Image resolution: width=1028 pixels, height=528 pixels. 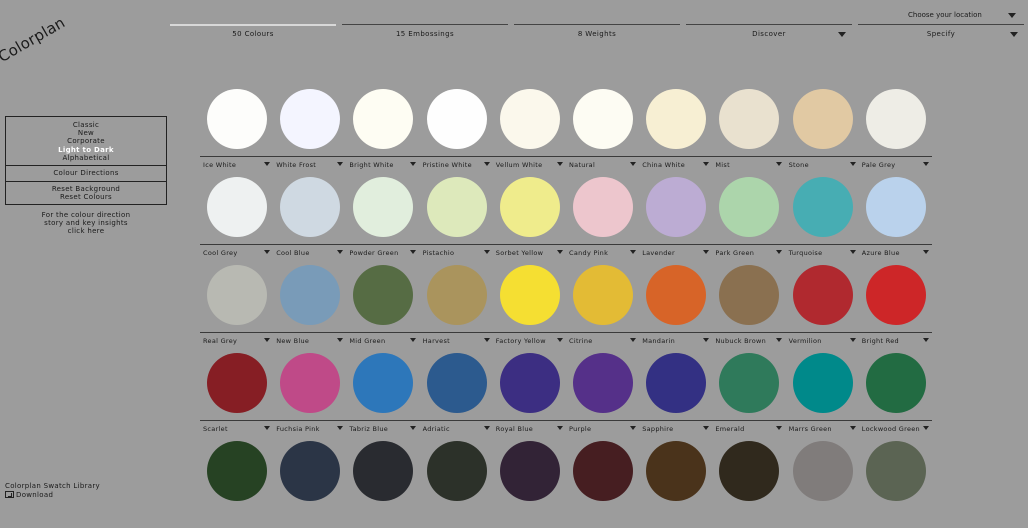 I want to click on colorplan-logo: Colorplan, so click(x=34, y=39).